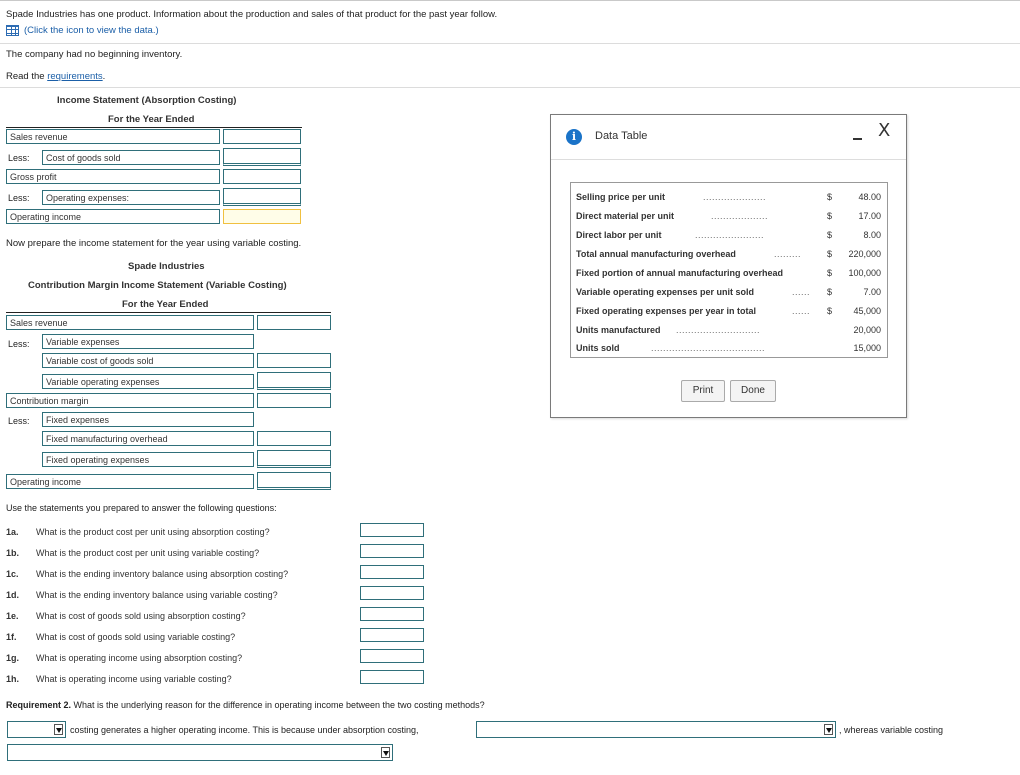 The image size is (1020, 775). I want to click on v-sales-revenue-label: Sales revenue, so click(130, 322).